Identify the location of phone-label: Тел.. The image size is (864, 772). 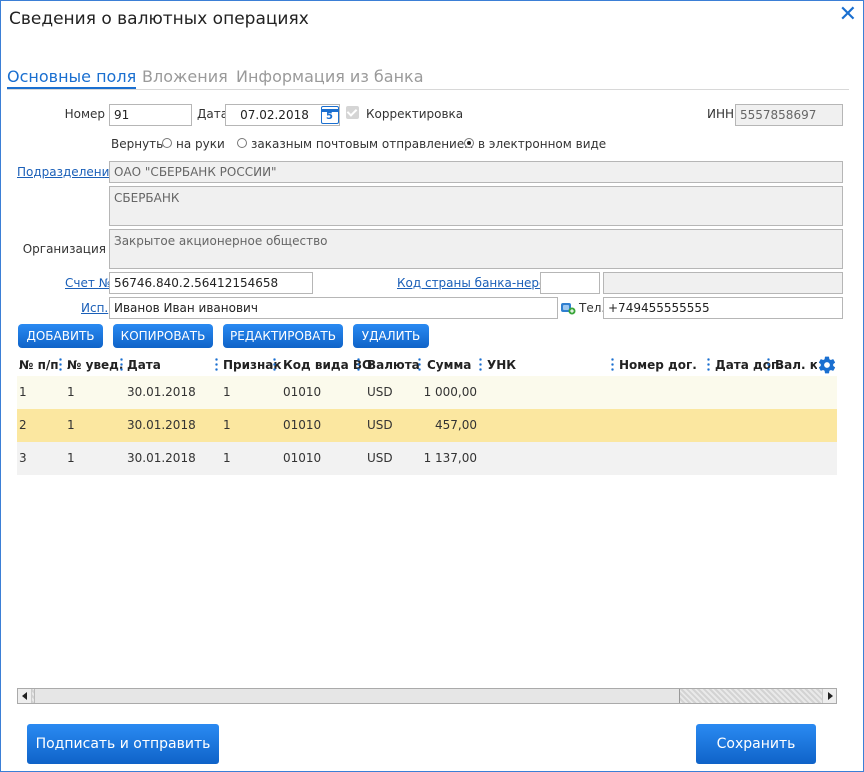
(592, 308).